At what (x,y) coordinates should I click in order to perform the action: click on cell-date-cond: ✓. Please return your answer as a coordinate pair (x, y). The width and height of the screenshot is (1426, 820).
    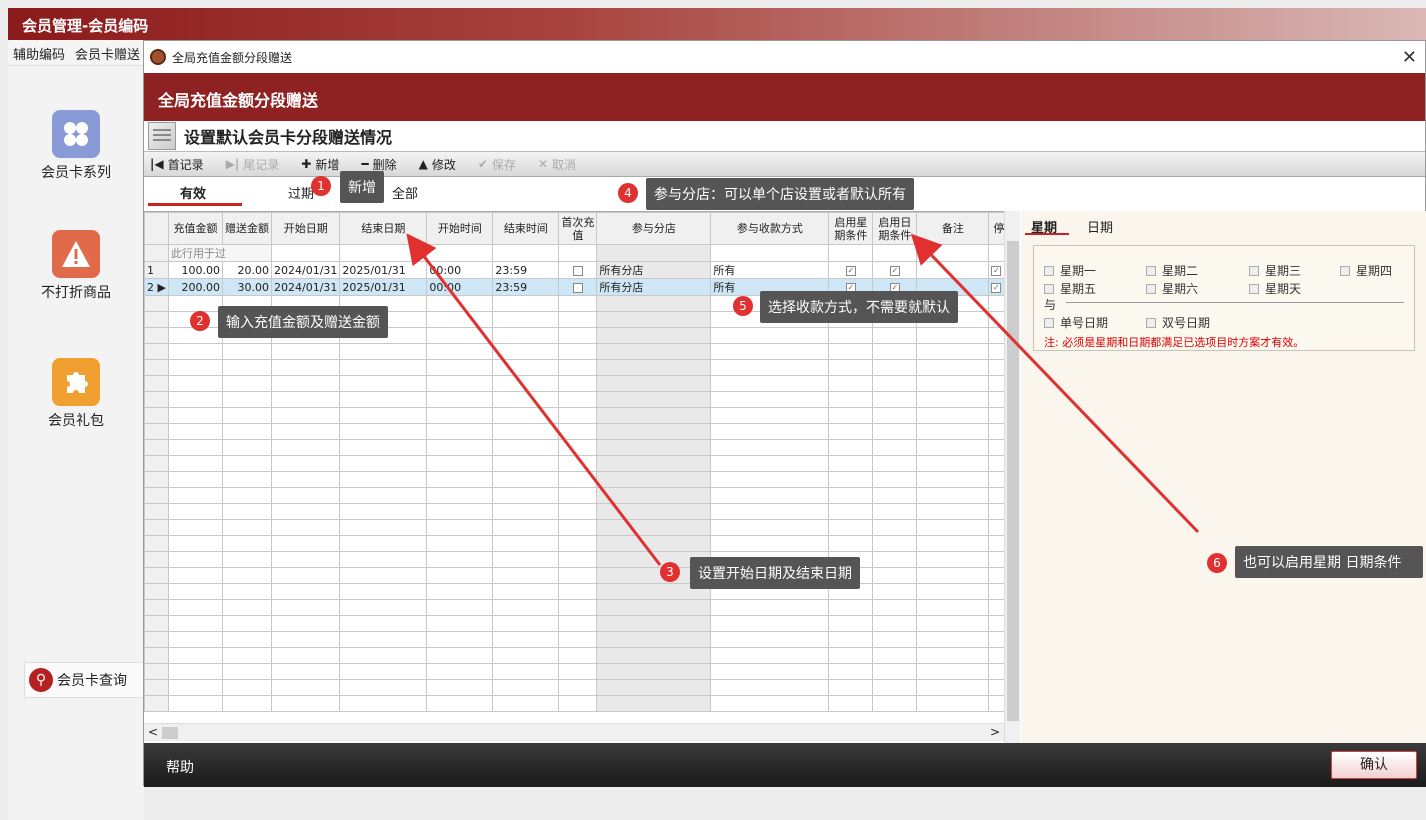
    Looking at the image, I should click on (895, 270).